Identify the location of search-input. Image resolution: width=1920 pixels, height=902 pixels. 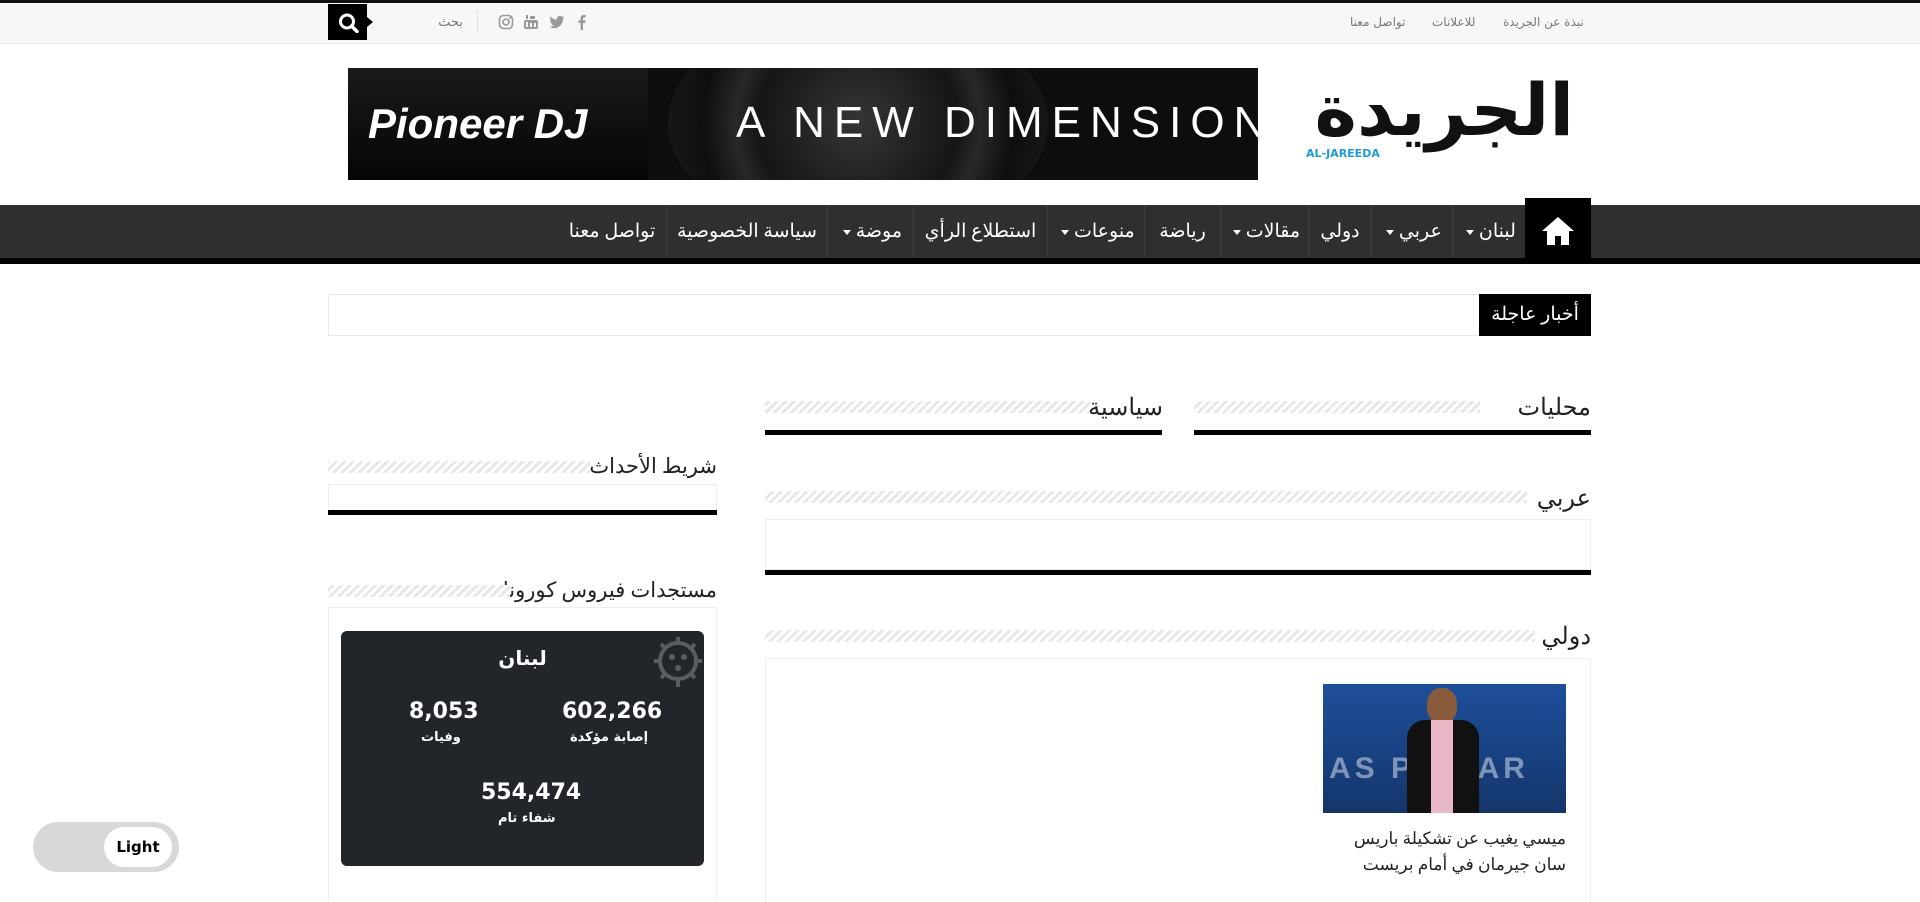
(417, 22).